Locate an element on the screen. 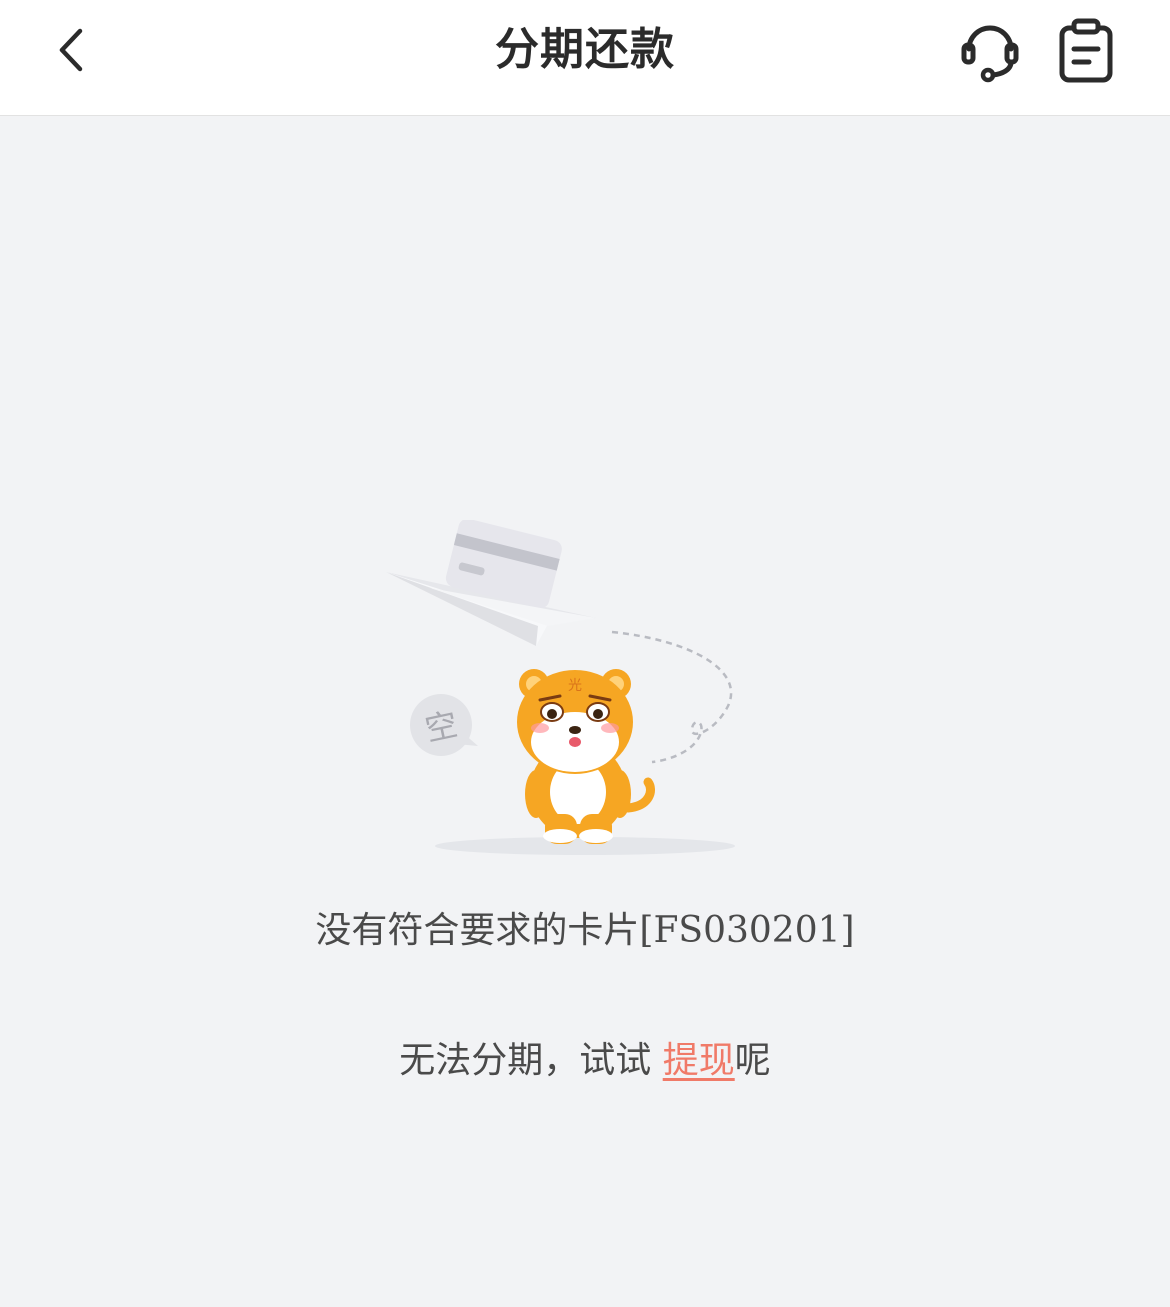 The width and height of the screenshot is (1170, 1307). flight-path is located at coordinates (672, 697).